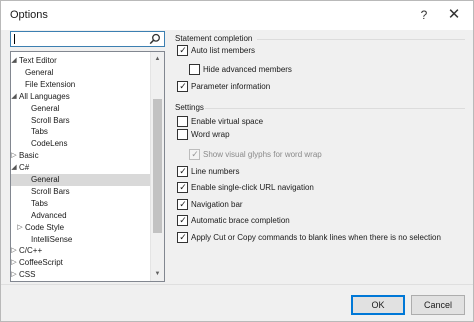 Image resolution: width=474 pixels, height=322 pixels. What do you see at coordinates (31, 251) in the screenshot?
I see `tree-item-label: C/C++` at bounding box center [31, 251].